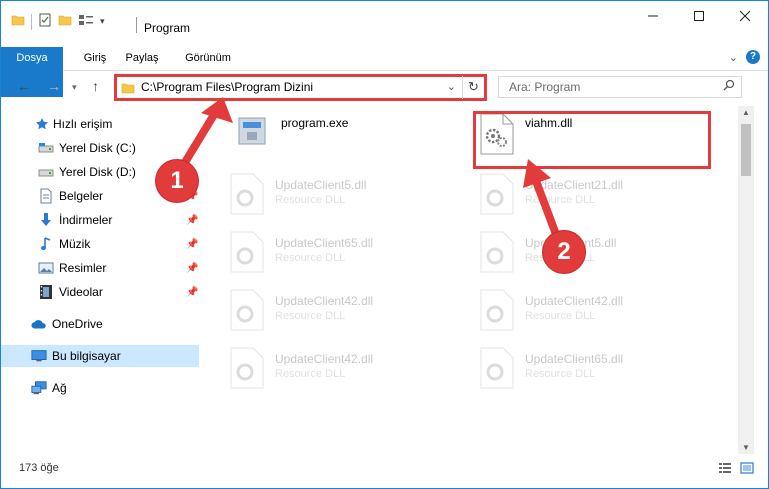 Image resolution: width=769 pixels, height=489 pixels. What do you see at coordinates (369, 169) in the screenshot?
I see `callout-arrows` at bounding box center [369, 169].